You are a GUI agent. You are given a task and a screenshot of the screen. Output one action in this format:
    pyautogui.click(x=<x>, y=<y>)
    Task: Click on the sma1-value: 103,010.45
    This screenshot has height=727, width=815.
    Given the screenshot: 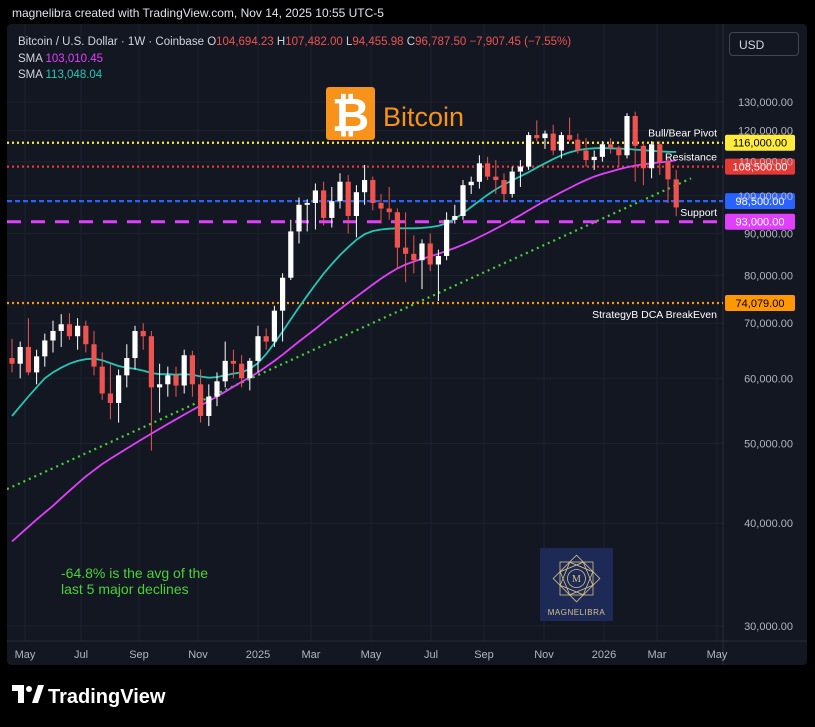 What is the action you would take?
    pyautogui.click(x=74, y=59)
    